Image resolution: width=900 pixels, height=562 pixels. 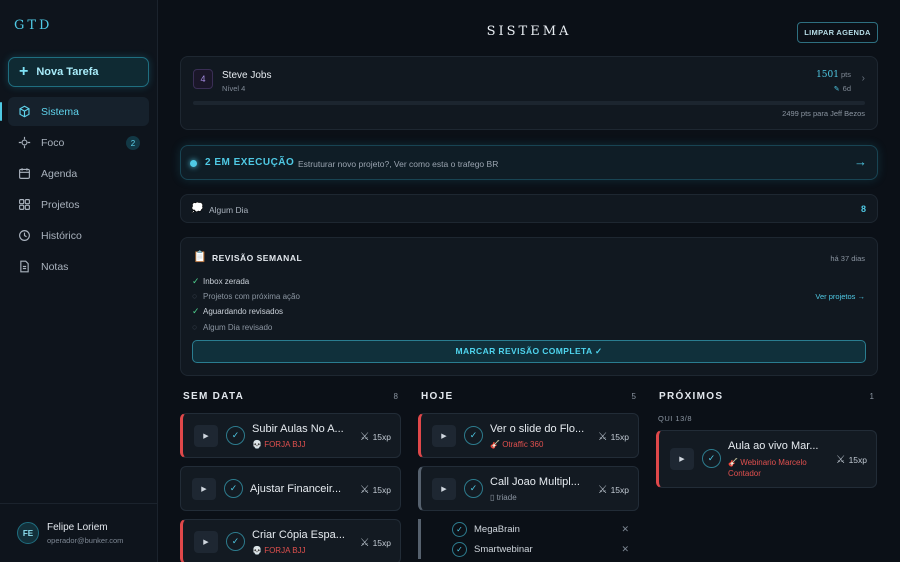 I want to click on task-card: ▶ ✓ Call Joao Multipl... ▯ triade ⚔ 15xp, so click(x=528, y=488).